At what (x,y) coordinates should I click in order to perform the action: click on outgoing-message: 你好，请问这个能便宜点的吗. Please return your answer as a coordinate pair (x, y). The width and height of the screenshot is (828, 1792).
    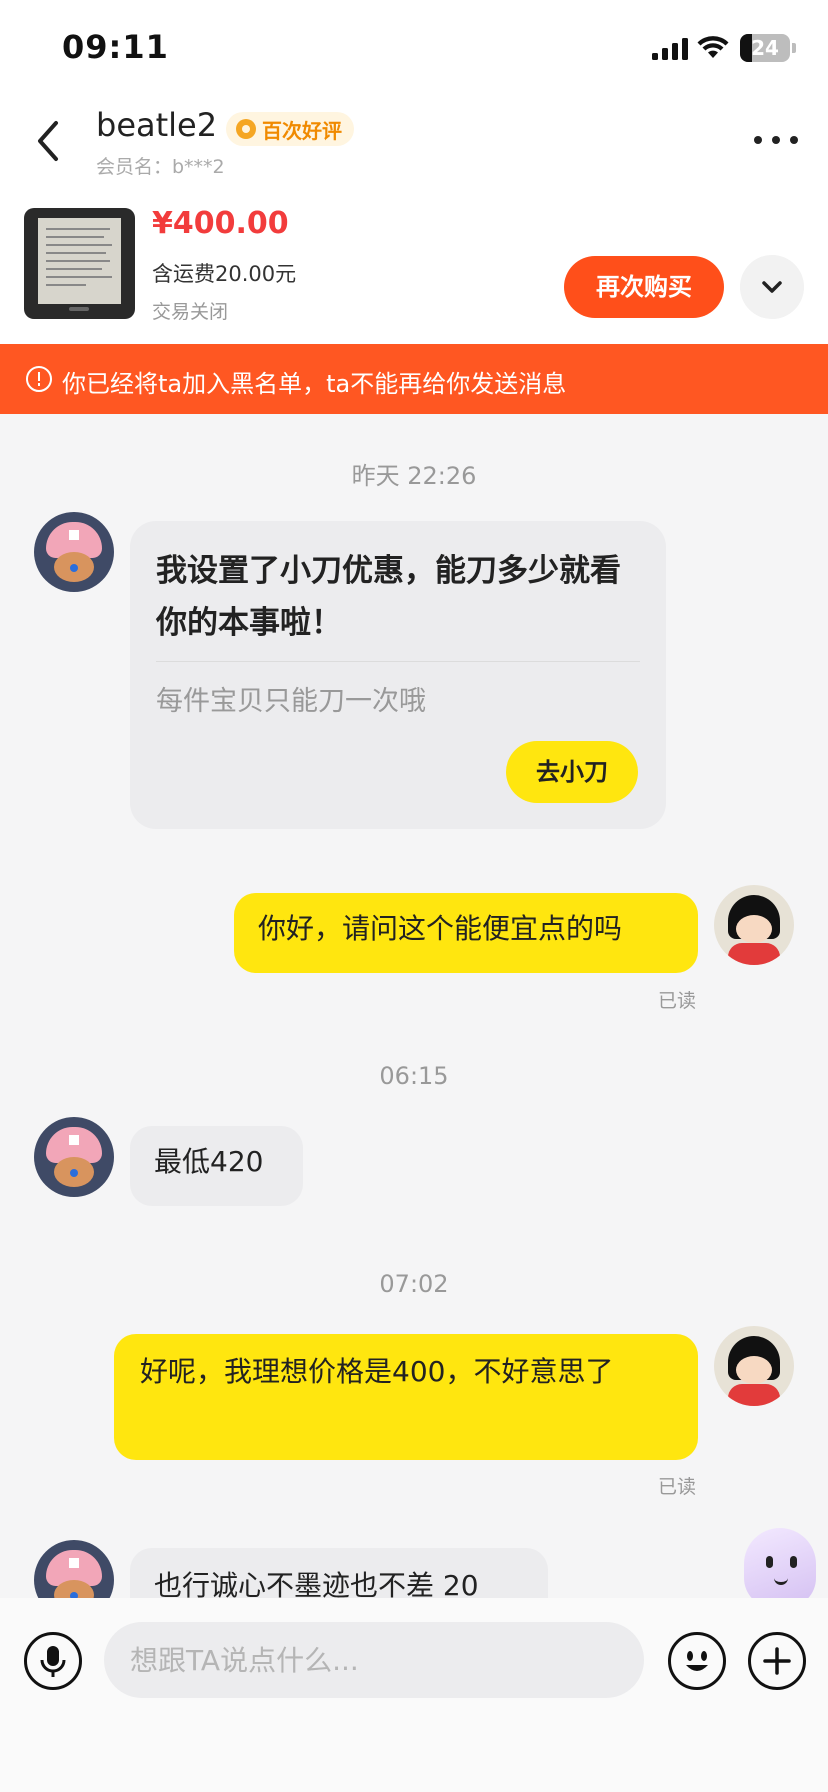
    Looking at the image, I should click on (466, 933).